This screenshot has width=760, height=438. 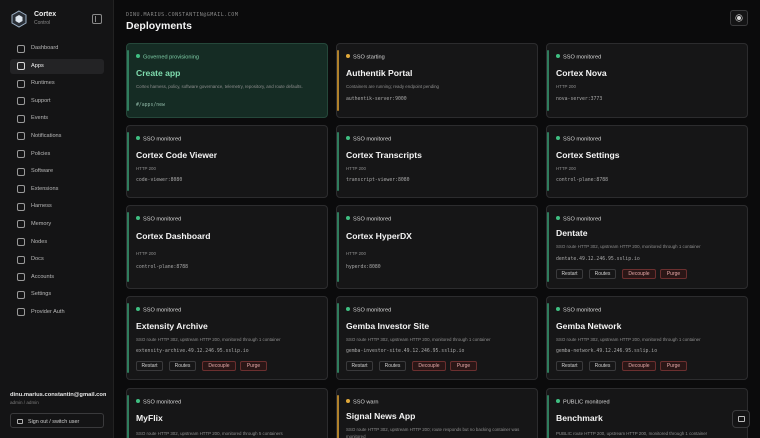 I want to click on status-badge: PUBLIC monitored, so click(x=583, y=402).